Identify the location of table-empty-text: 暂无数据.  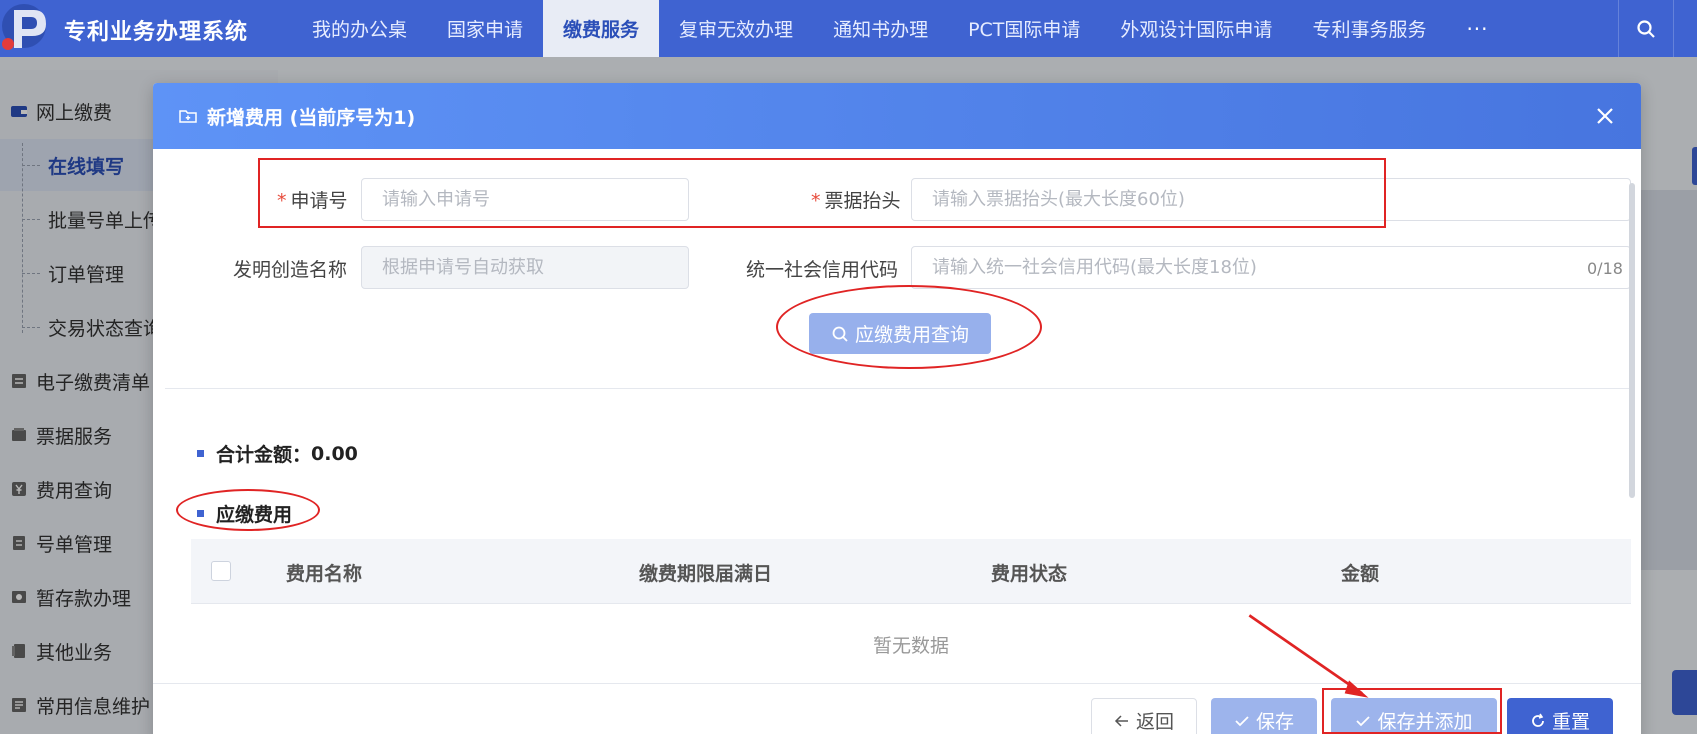
(911, 646).